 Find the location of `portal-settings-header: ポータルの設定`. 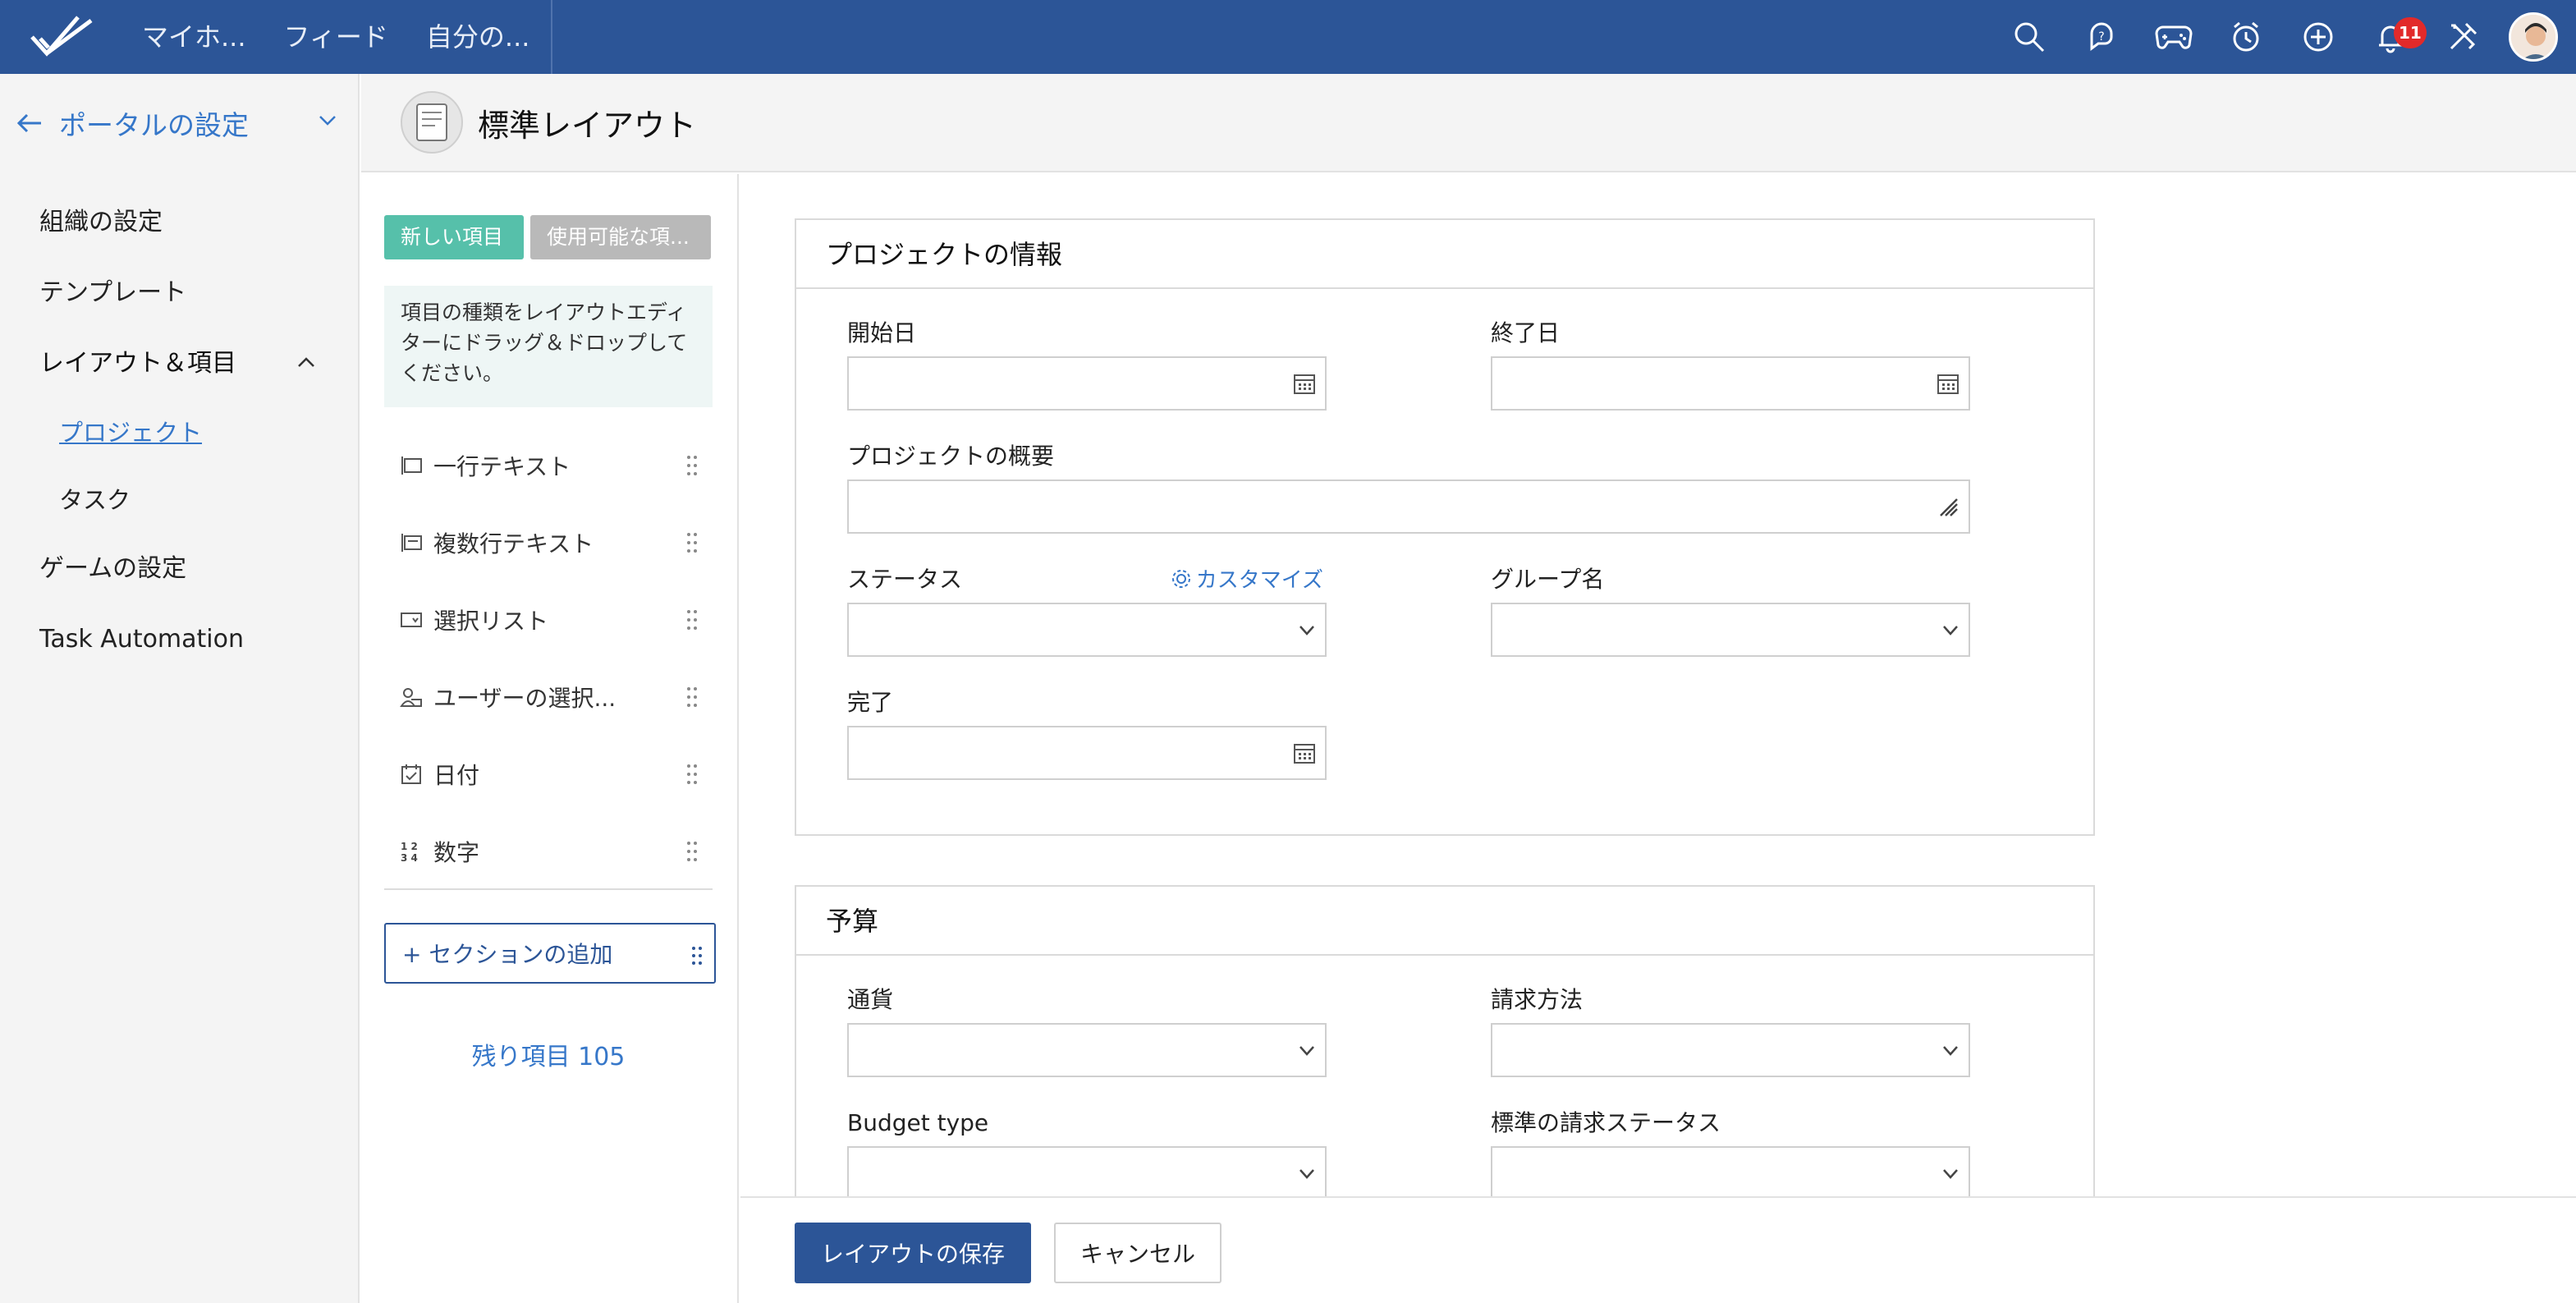

portal-settings-header: ポータルの設定 is located at coordinates (179, 123).